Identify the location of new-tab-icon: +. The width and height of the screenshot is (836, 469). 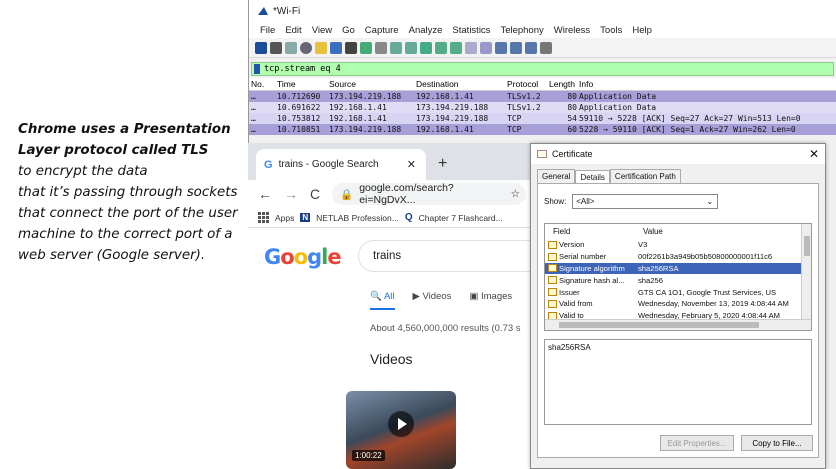
(442, 164).